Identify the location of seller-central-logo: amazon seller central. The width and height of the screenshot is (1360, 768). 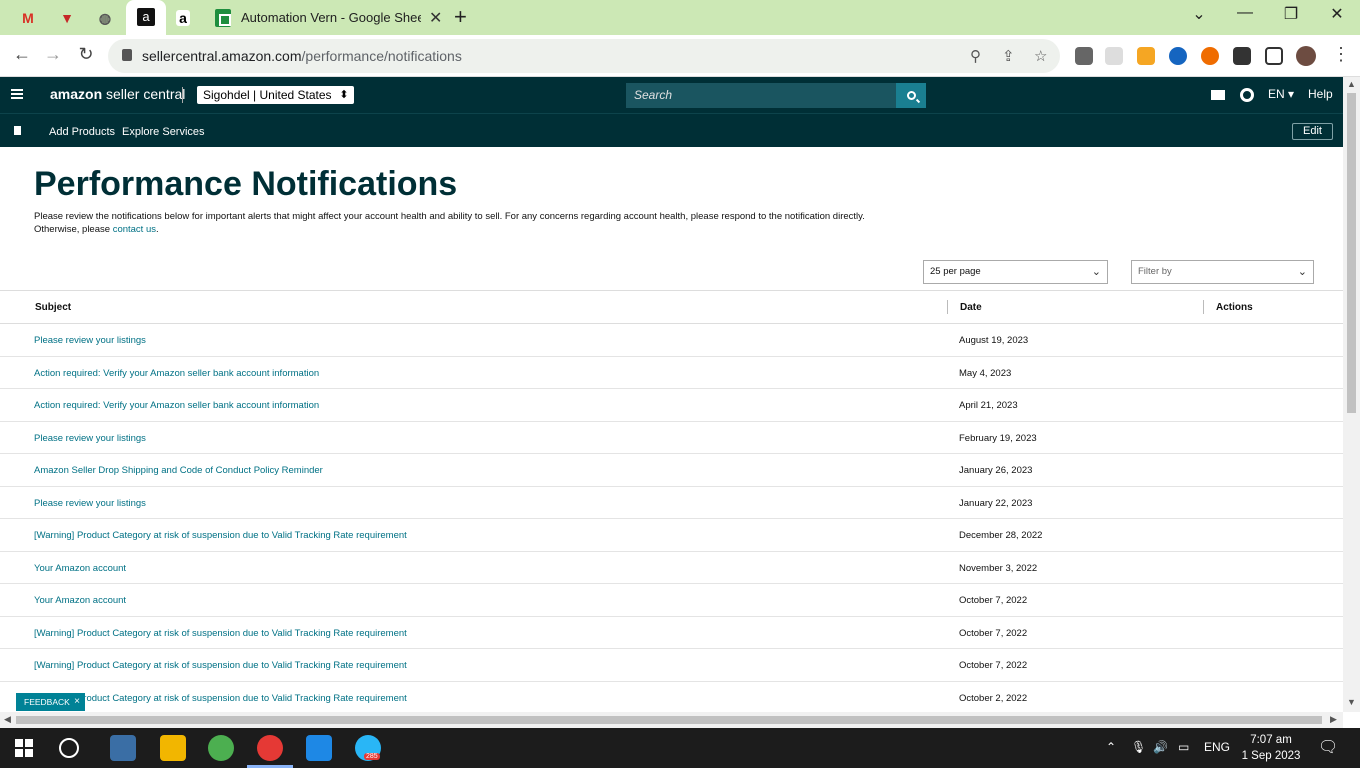
(117, 94).